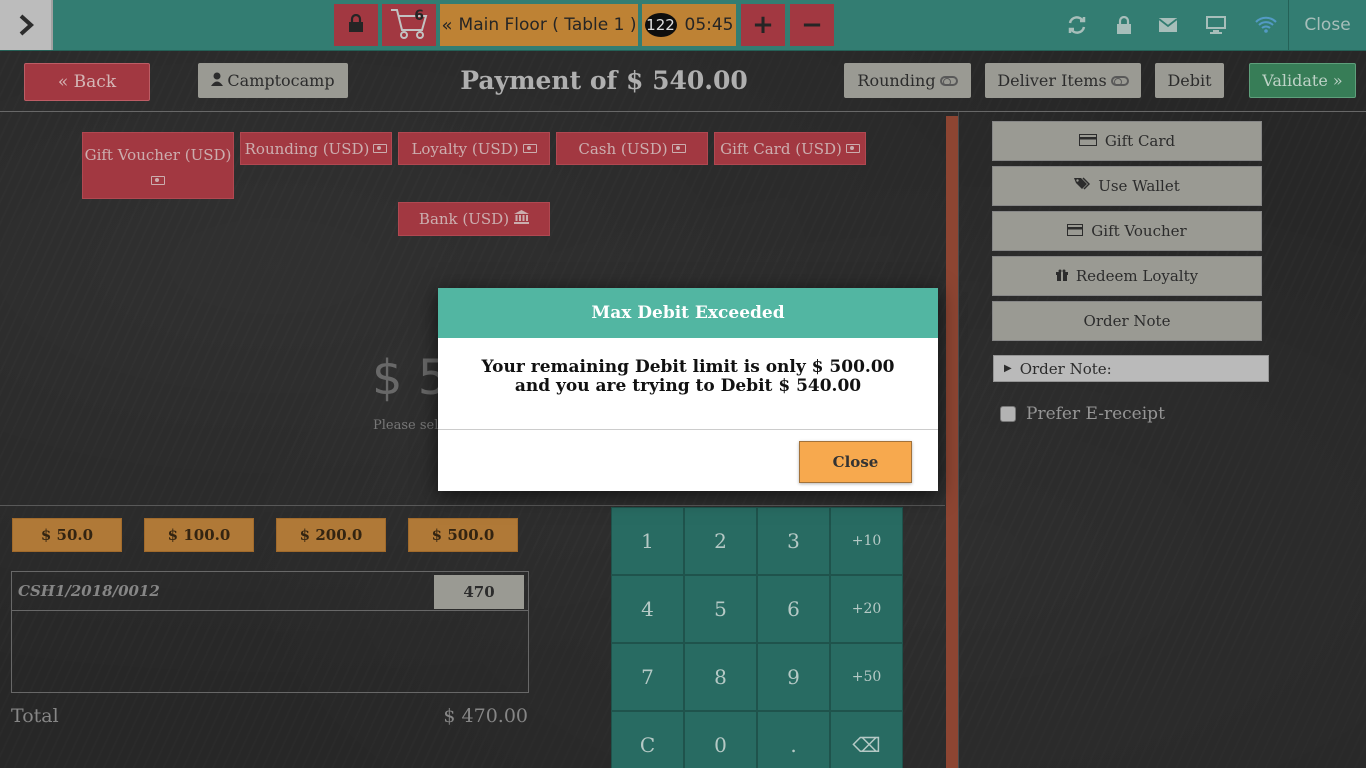 This screenshot has height=768, width=1366. What do you see at coordinates (688, 313) in the screenshot?
I see `dialog-title: Max Debit Exceeded` at bounding box center [688, 313].